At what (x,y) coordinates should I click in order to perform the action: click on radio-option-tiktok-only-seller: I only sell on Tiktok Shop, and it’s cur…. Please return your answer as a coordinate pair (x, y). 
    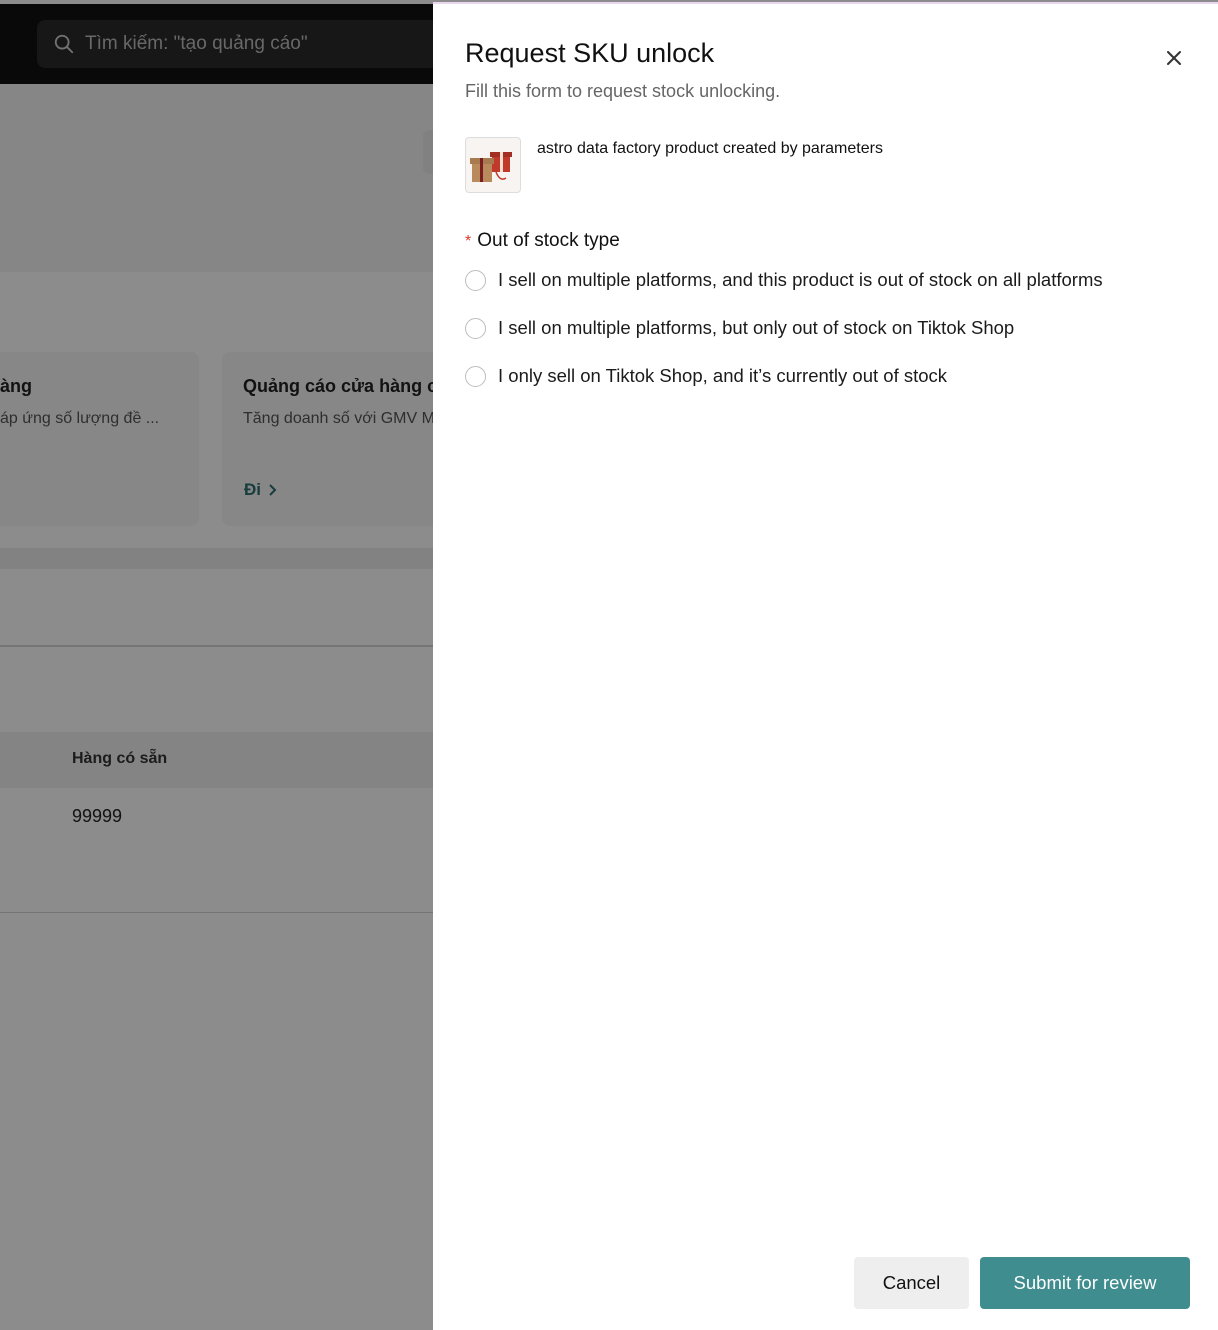
    Looking at the image, I should click on (706, 376).